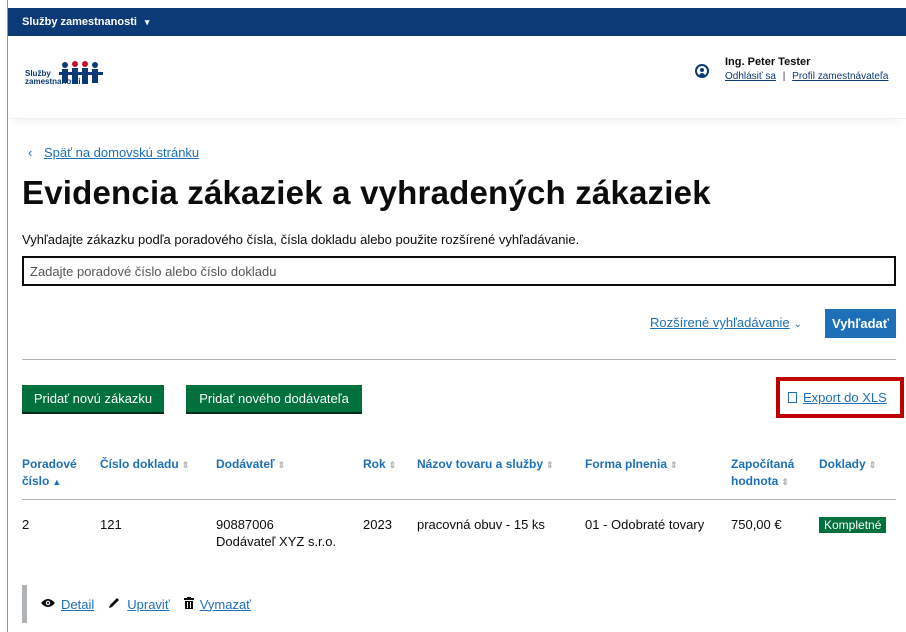  What do you see at coordinates (77, 604) in the screenshot?
I see `detail-link: Detail` at bounding box center [77, 604].